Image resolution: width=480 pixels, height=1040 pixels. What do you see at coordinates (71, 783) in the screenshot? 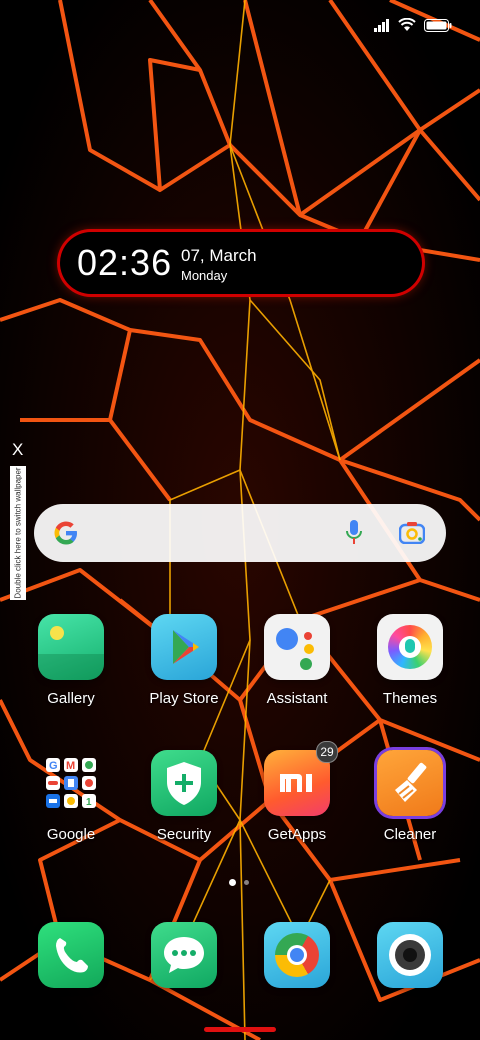
I see `google-folder-icon: G M 1` at bounding box center [71, 783].